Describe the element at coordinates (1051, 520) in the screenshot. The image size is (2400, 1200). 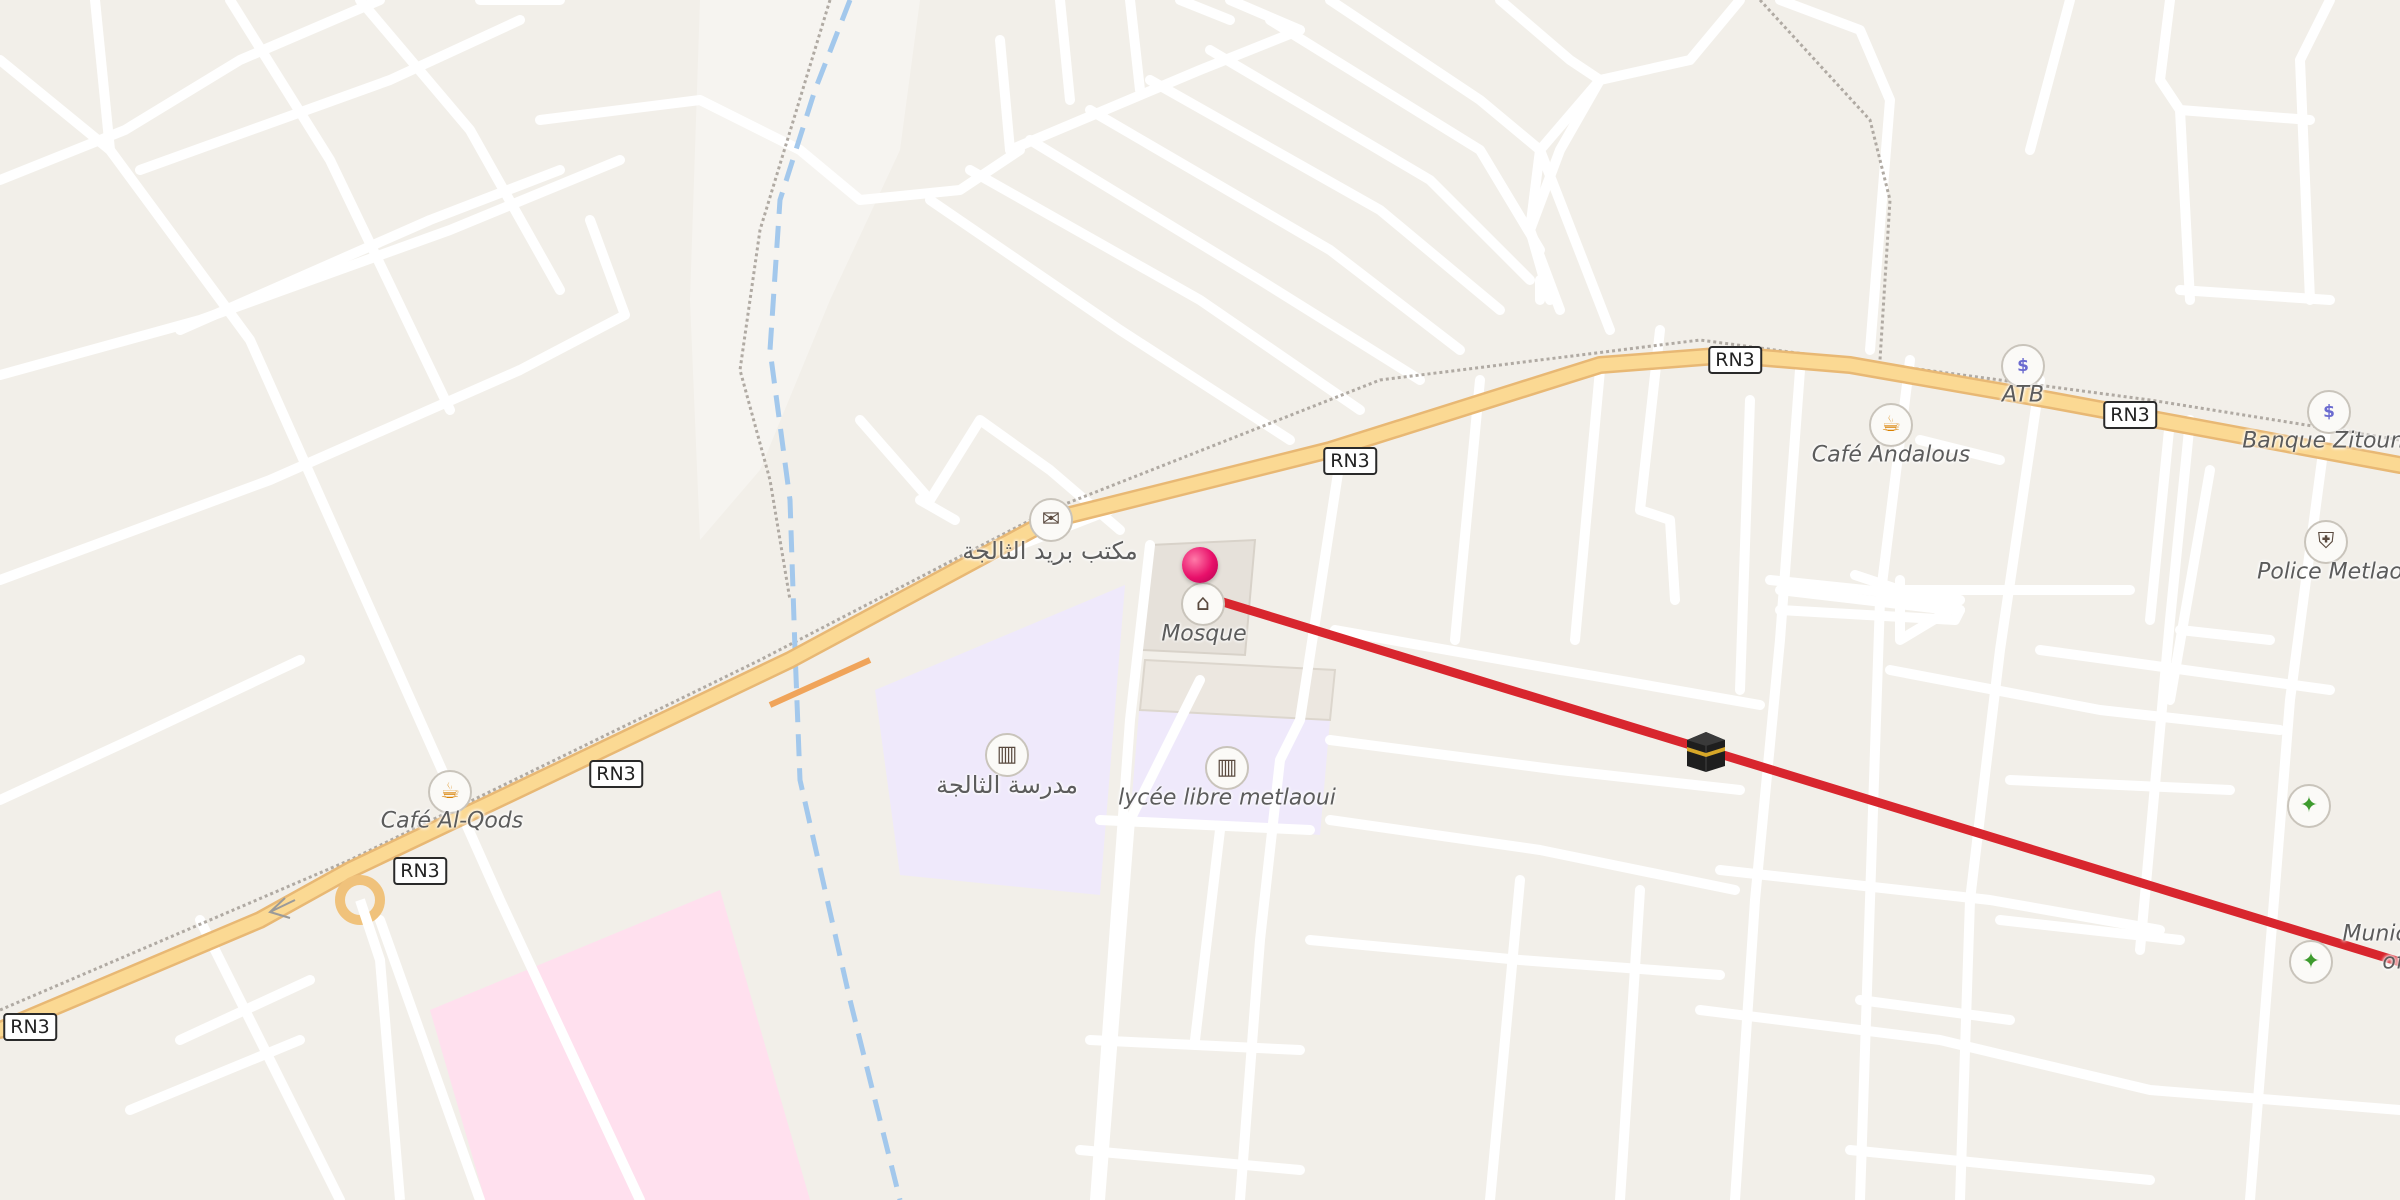
I see `envelope-icon: ✉` at that location.